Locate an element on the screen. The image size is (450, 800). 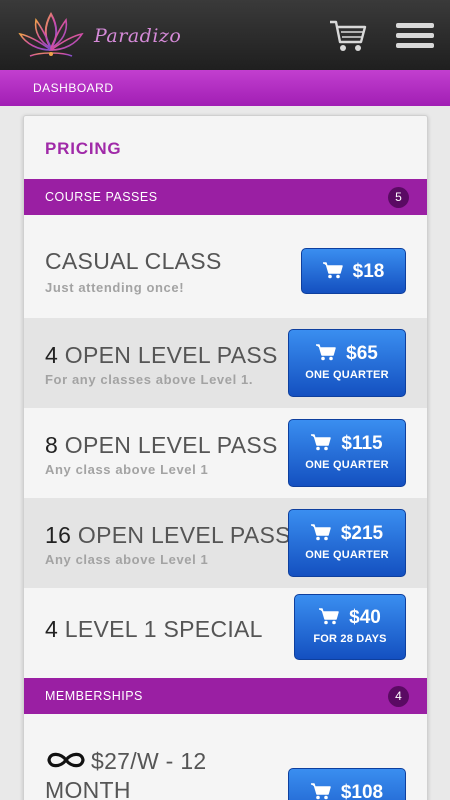
top-bar: Paradizo is located at coordinates (225, 35).